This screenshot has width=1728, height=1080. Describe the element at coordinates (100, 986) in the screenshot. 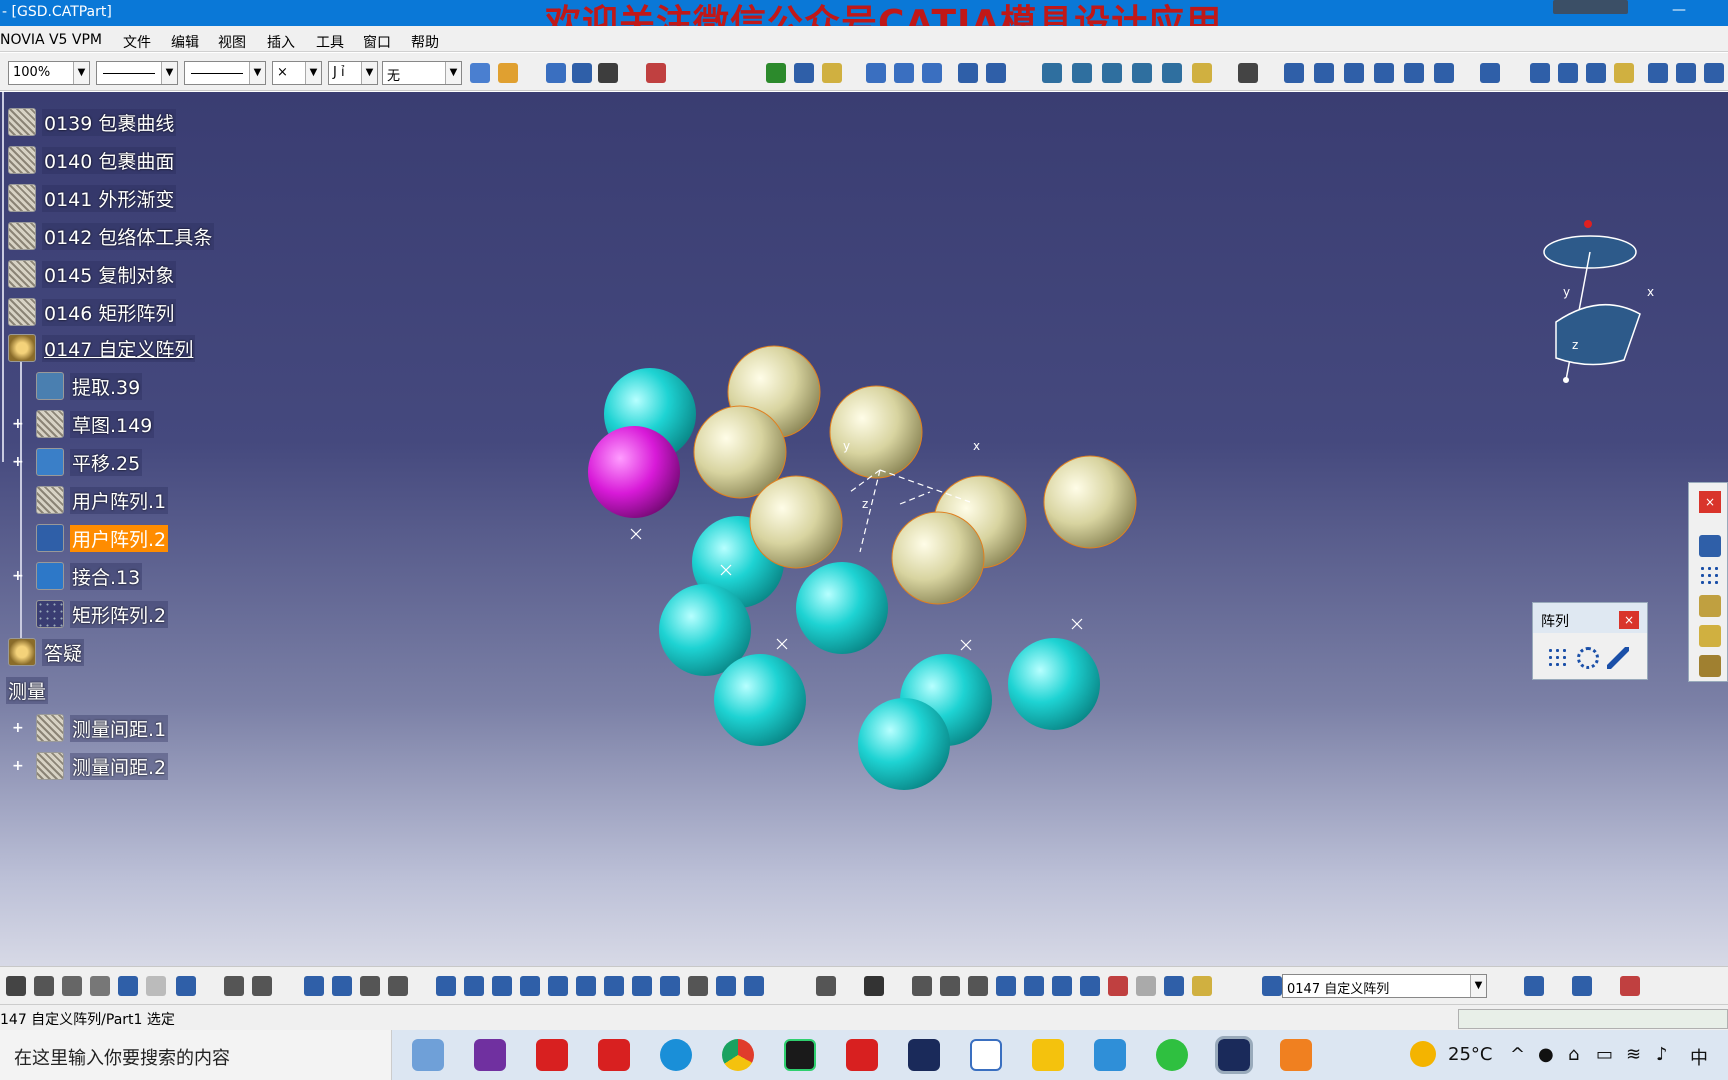

I see `paste-icon` at that location.